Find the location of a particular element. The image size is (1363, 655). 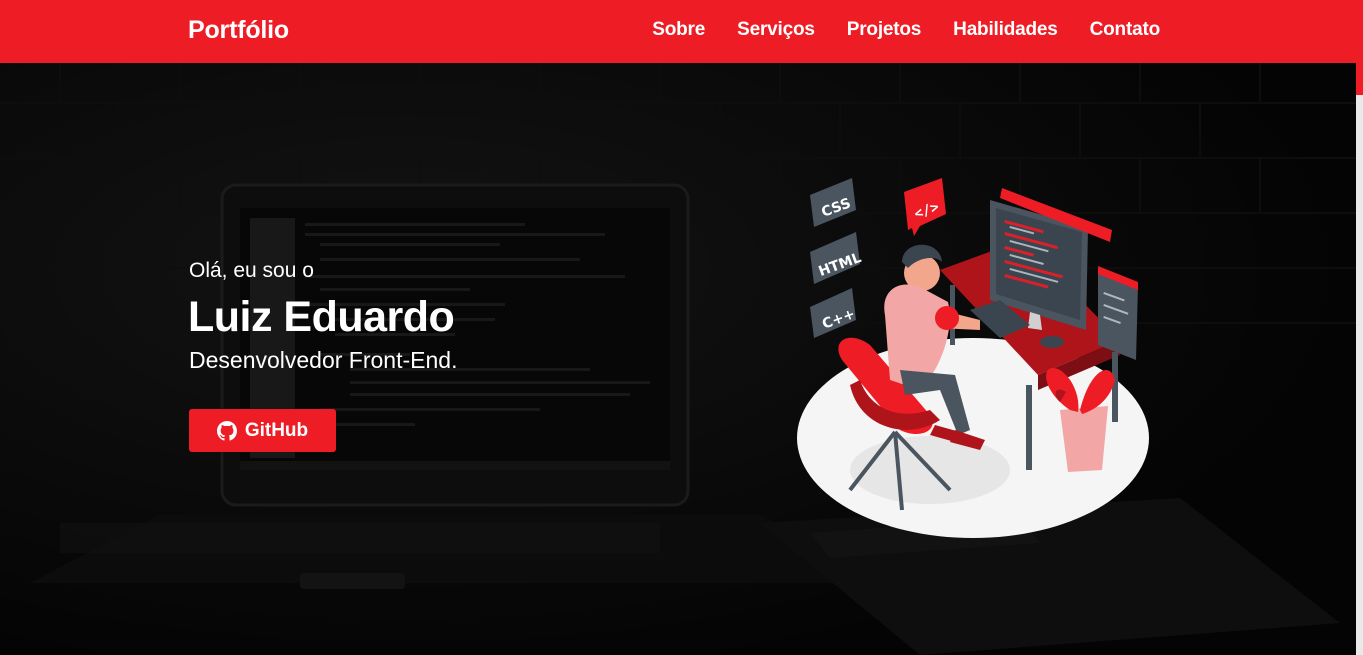

github-icon is located at coordinates (226, 430).